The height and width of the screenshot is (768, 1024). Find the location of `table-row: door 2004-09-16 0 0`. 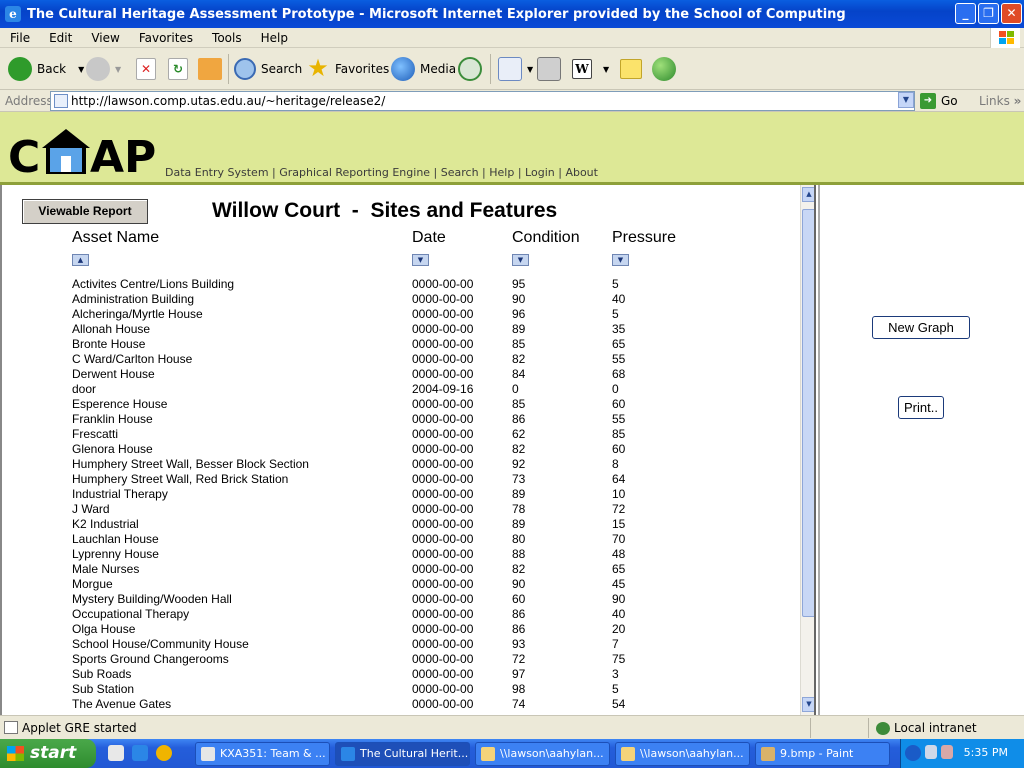

table-row: door 2004-09-16 0 0 is located at coordinates (402, 389).